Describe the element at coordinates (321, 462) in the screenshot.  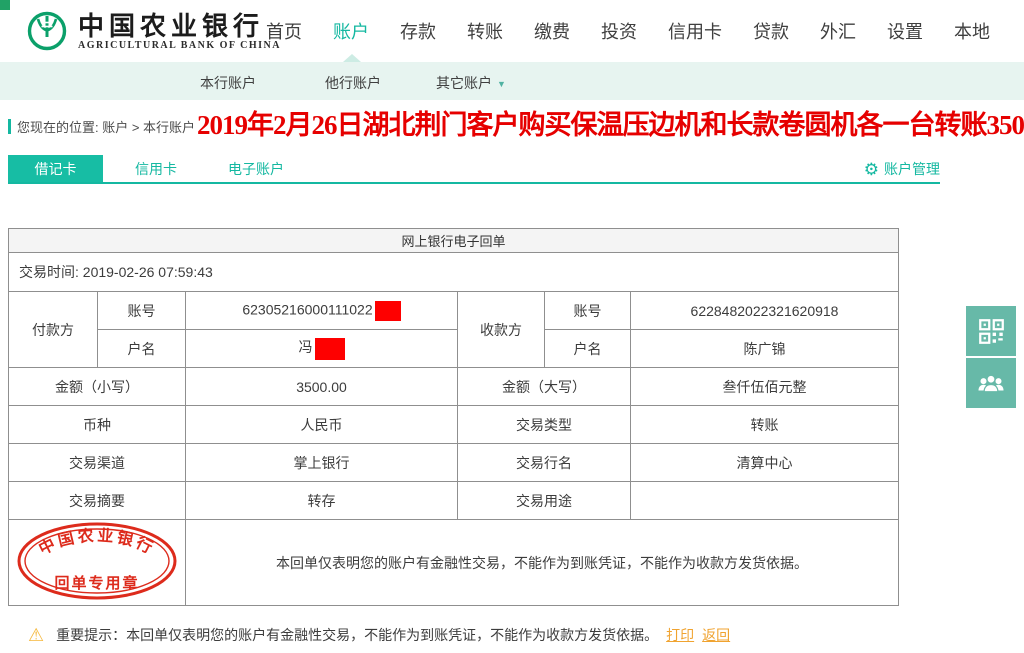
I see `channel-value: 掌上银行` at that location.